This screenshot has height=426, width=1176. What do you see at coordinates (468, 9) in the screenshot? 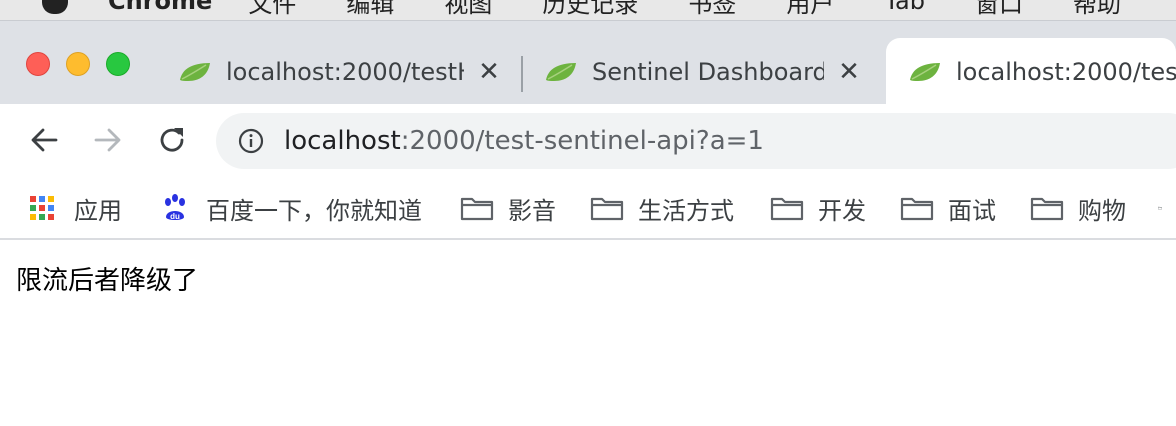
I see `menu-view: 视图` at bounding box center [468, 9].